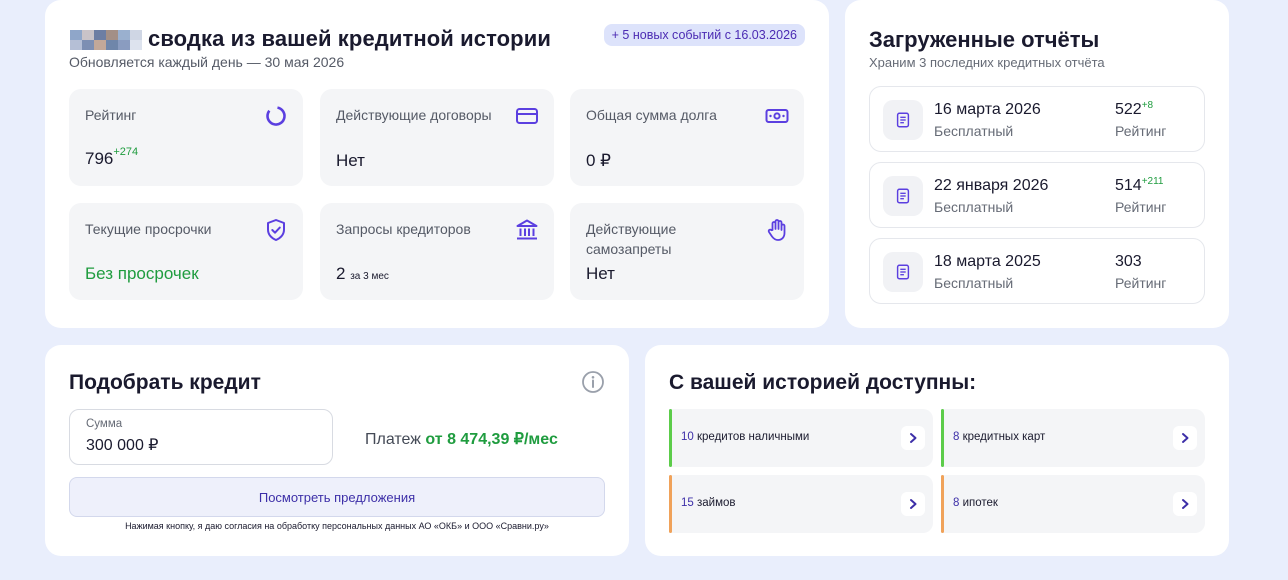 The image size is (1288, 580). Describe the element at coordinates (1004, 437) in the screenshot. I see `offer-label: кредитных карт` at that location.